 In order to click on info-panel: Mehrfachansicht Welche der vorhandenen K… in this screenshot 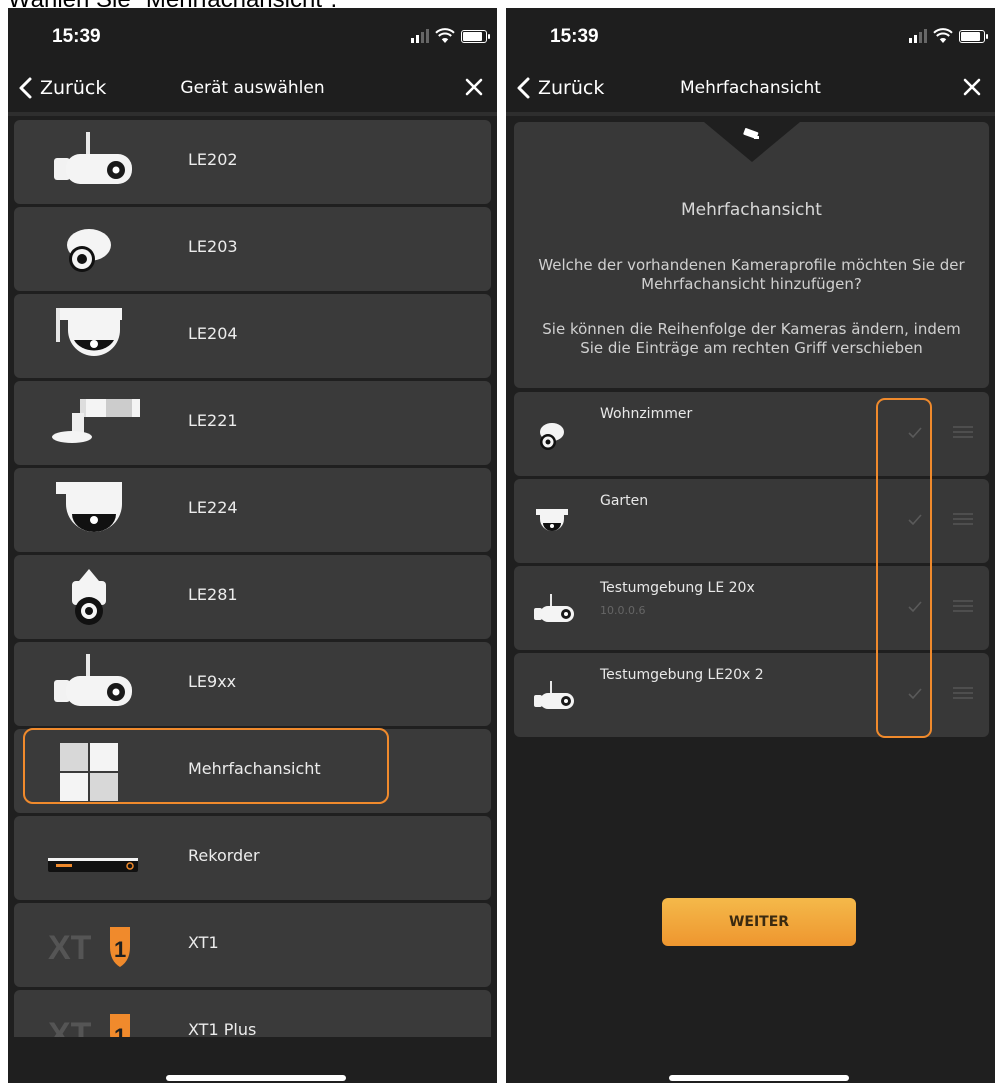, I will do `click(751, 255)`.